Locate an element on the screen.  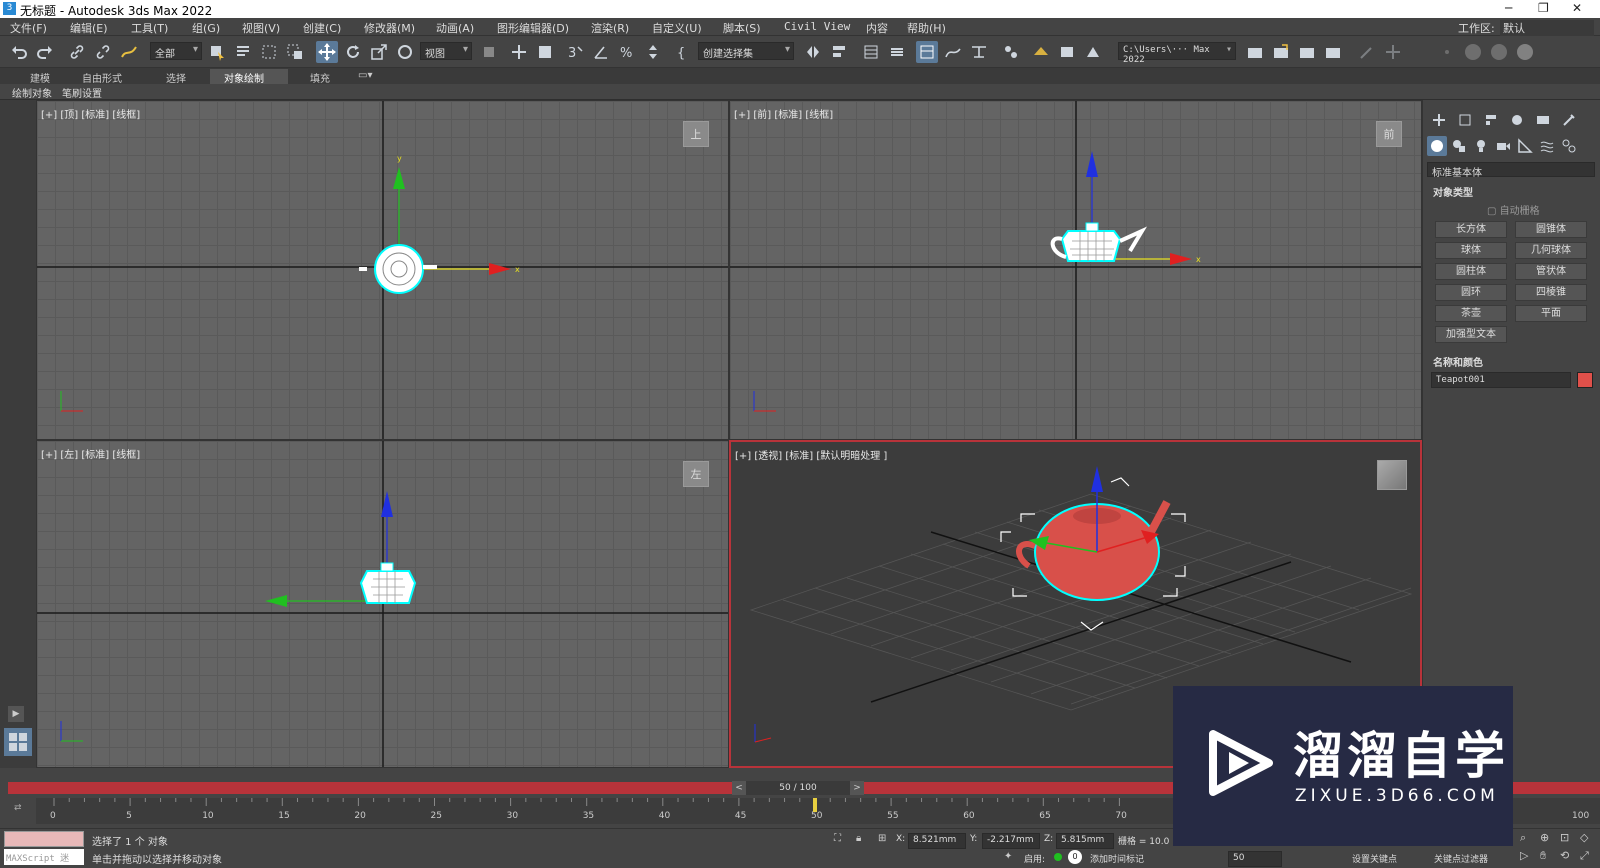
time-tag-icon: 0 is located at coordinates (1075, 857).